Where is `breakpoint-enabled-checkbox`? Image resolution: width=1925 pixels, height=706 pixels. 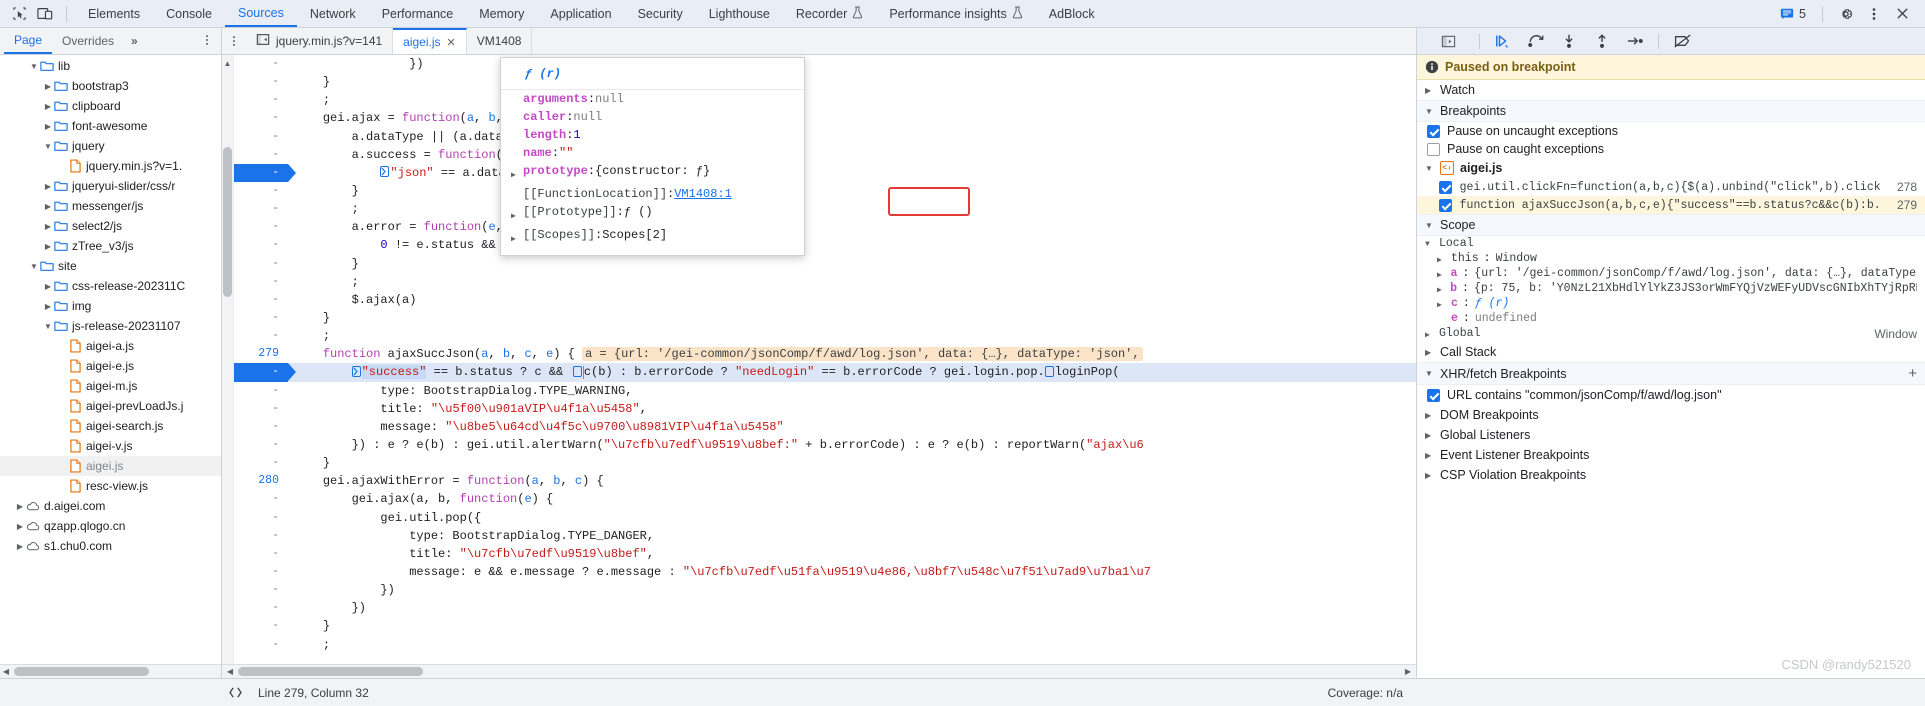 breakpoint-enabled-checkbox is located at coordinates (1445, 205).